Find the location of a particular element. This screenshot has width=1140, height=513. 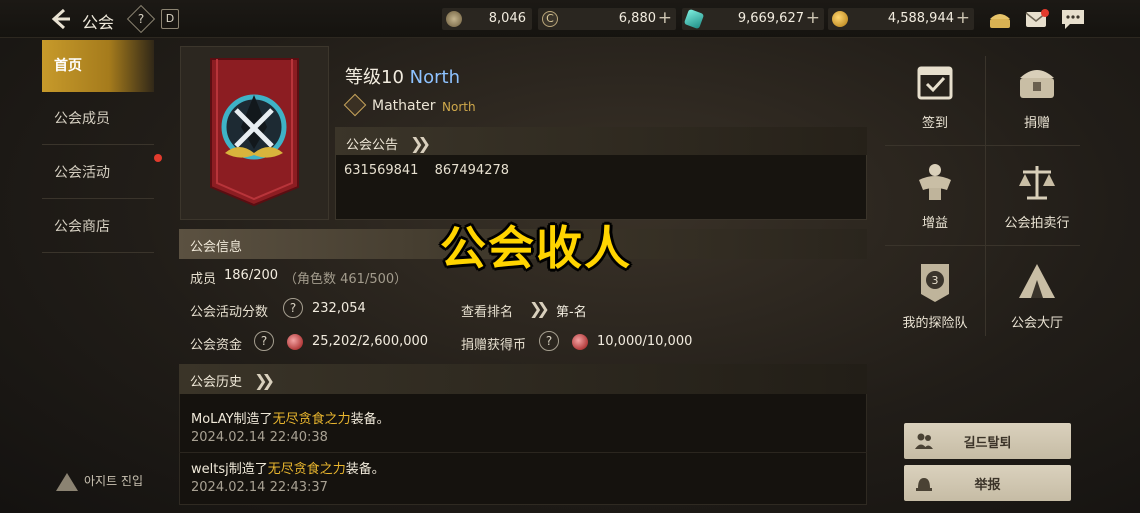

add-c-coin-button: + is located at coordinates (665, 18).